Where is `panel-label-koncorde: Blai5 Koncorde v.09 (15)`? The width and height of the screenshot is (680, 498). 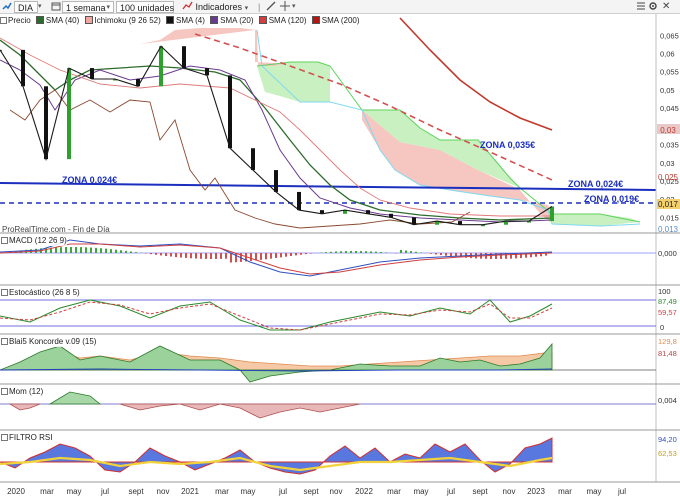 panel-label-koncorde: Blai5 Koncorde v.09 (15) is located at coordinates (49, 342).